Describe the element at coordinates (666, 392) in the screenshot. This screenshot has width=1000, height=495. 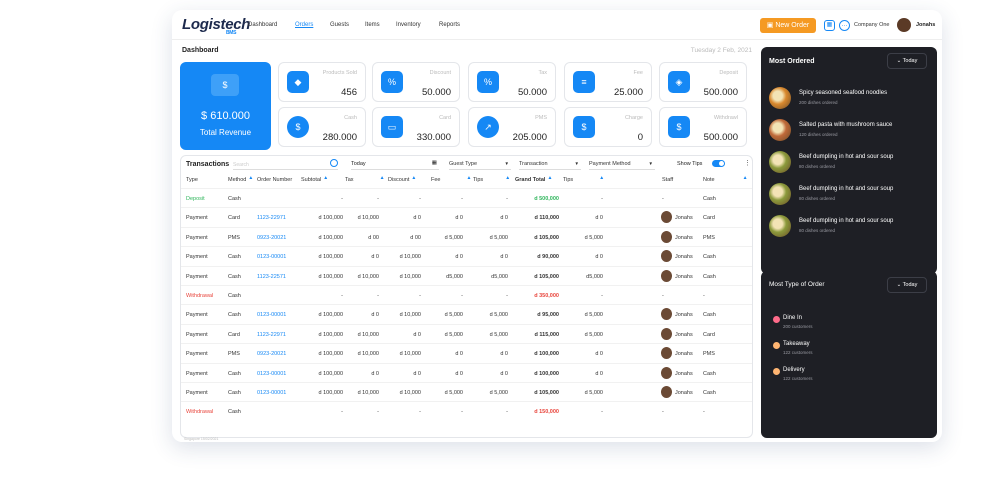
I see `staff-avatar` at that location.